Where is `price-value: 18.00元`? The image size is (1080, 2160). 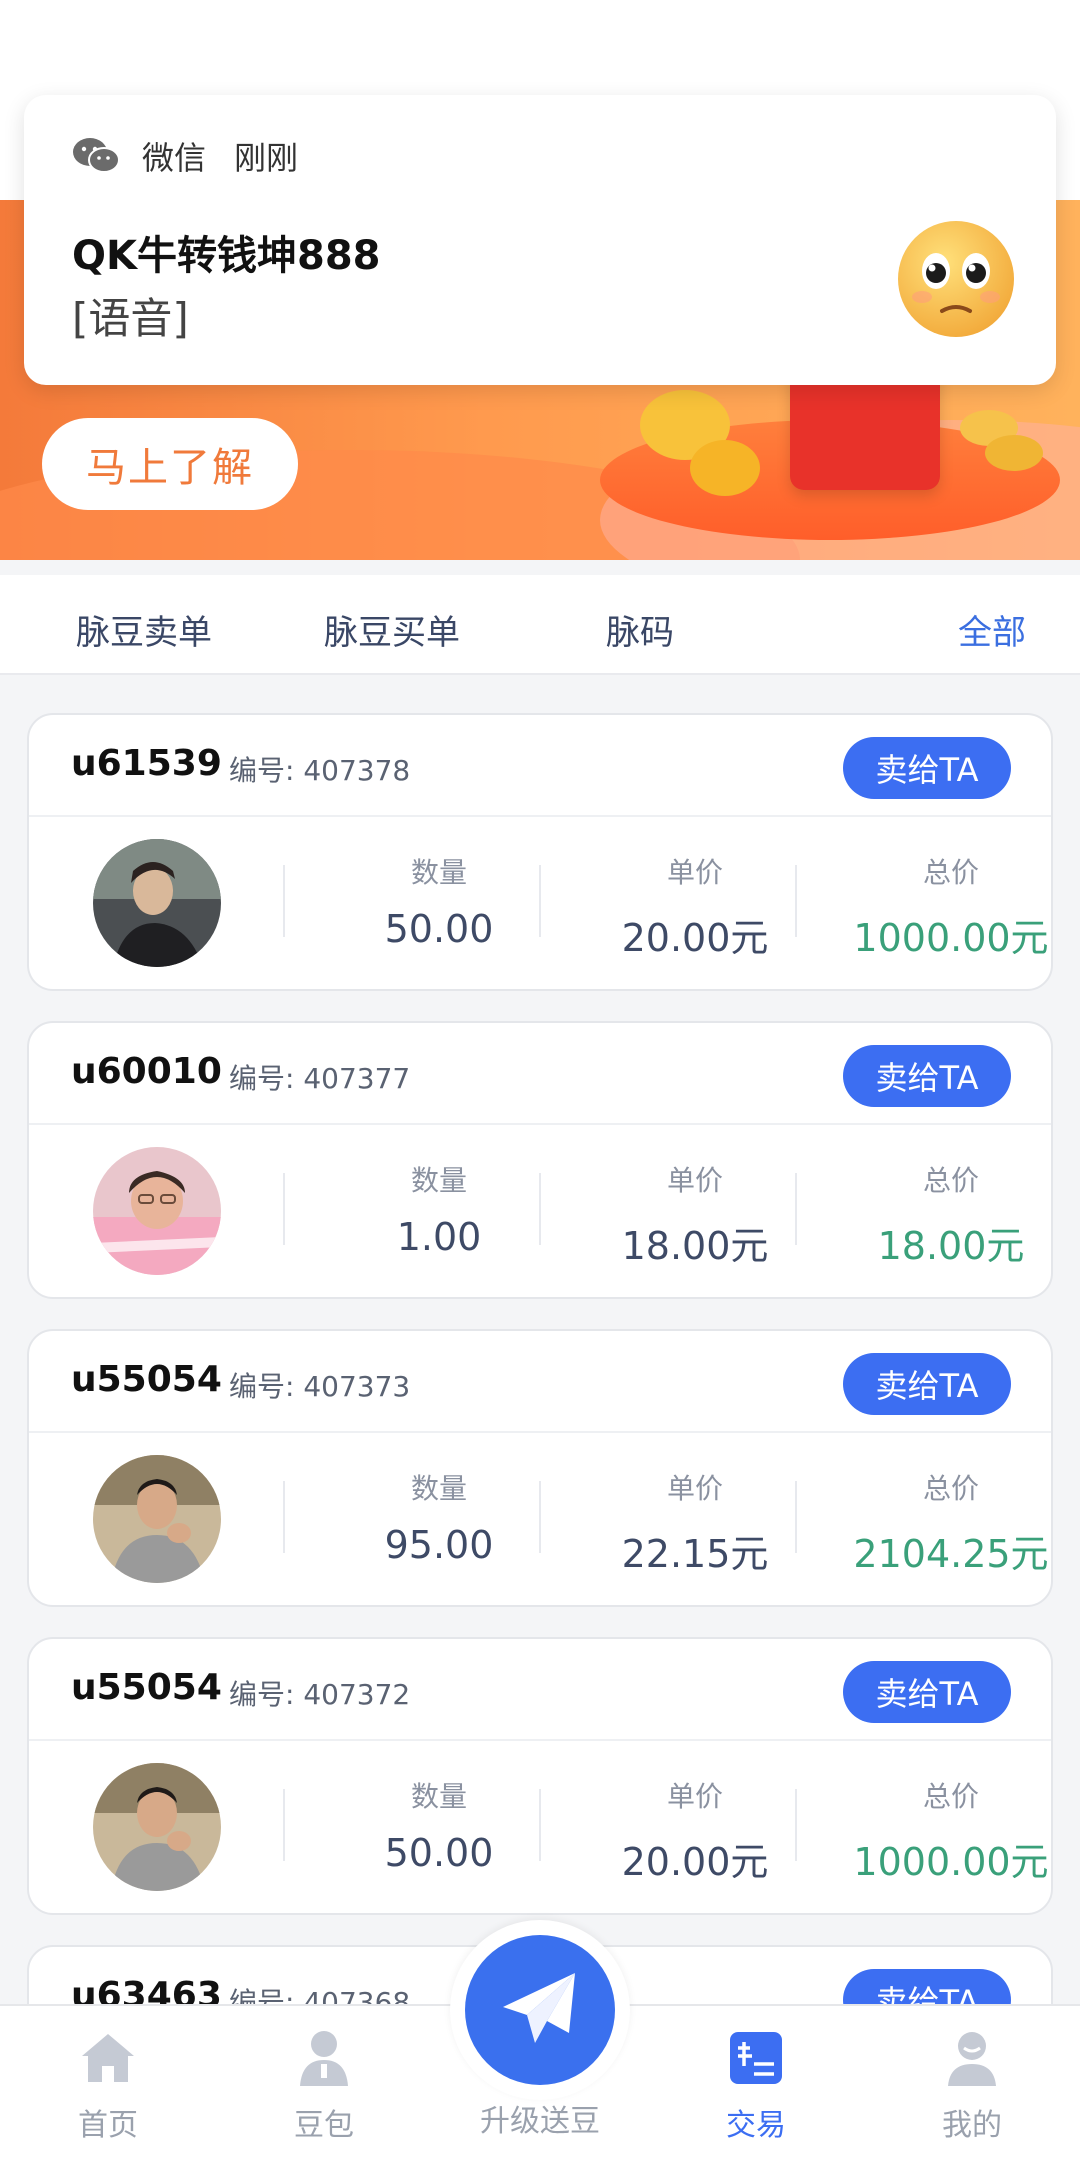
price-value: 18.00元 is located at coordinates (695, 1246).